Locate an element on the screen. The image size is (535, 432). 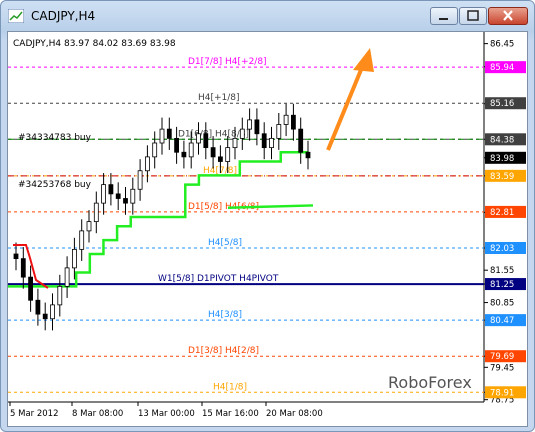
minimize-button is located at coordinates (444, 16).